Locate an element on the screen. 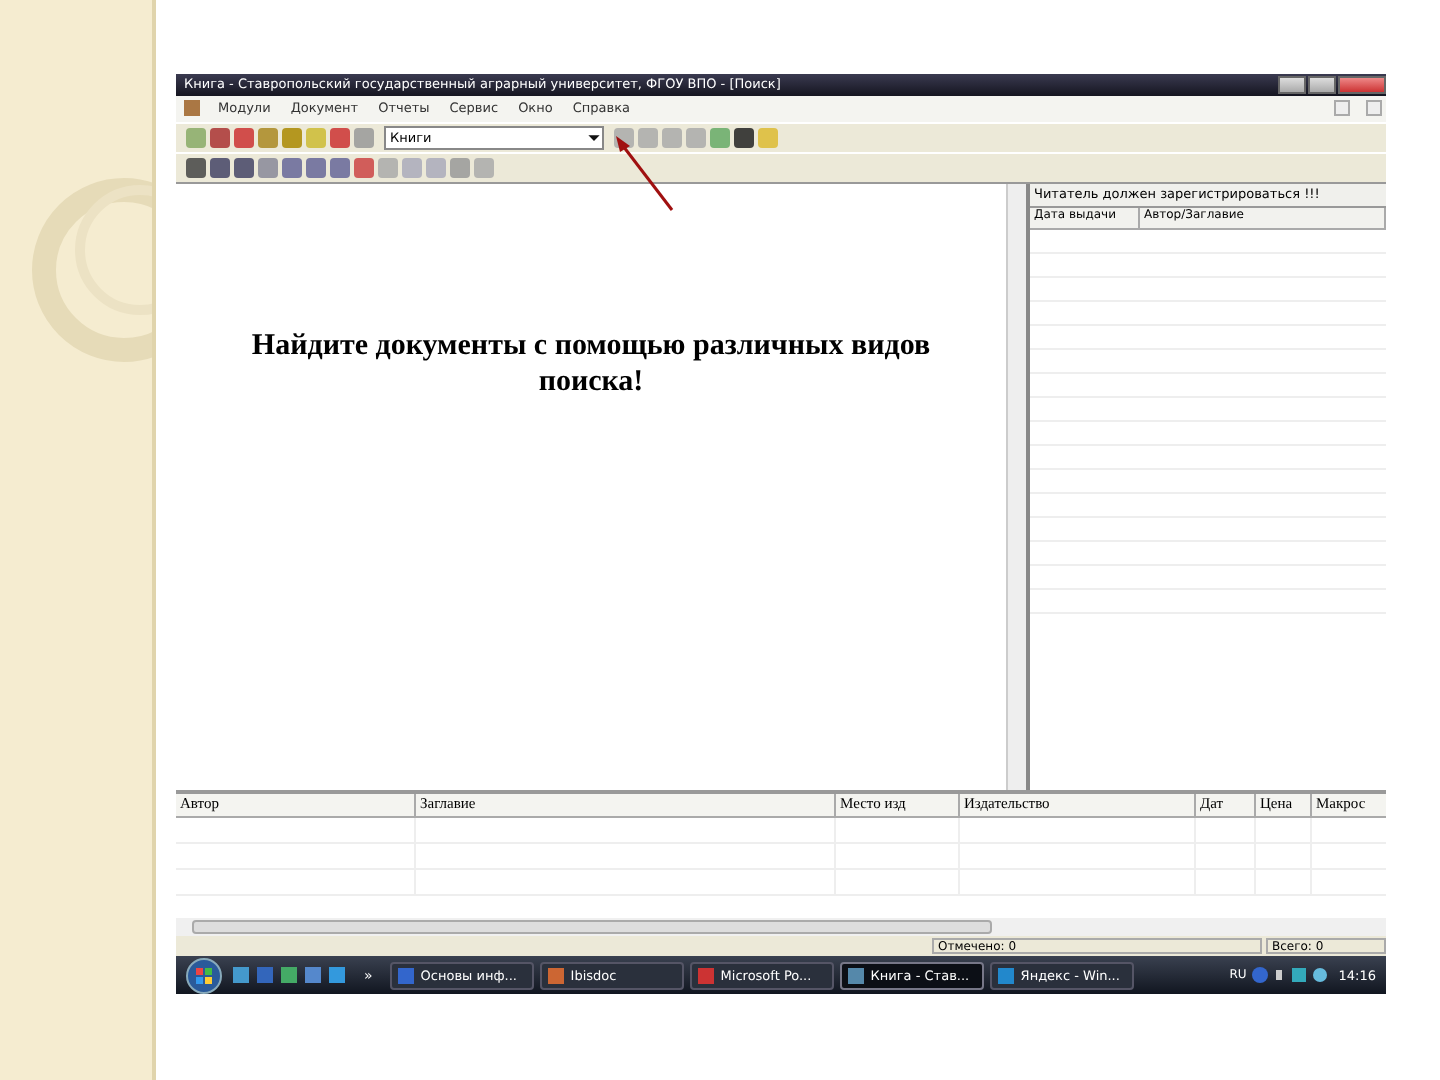  vertical-scrollbar is located at coordinates (1016, 487).